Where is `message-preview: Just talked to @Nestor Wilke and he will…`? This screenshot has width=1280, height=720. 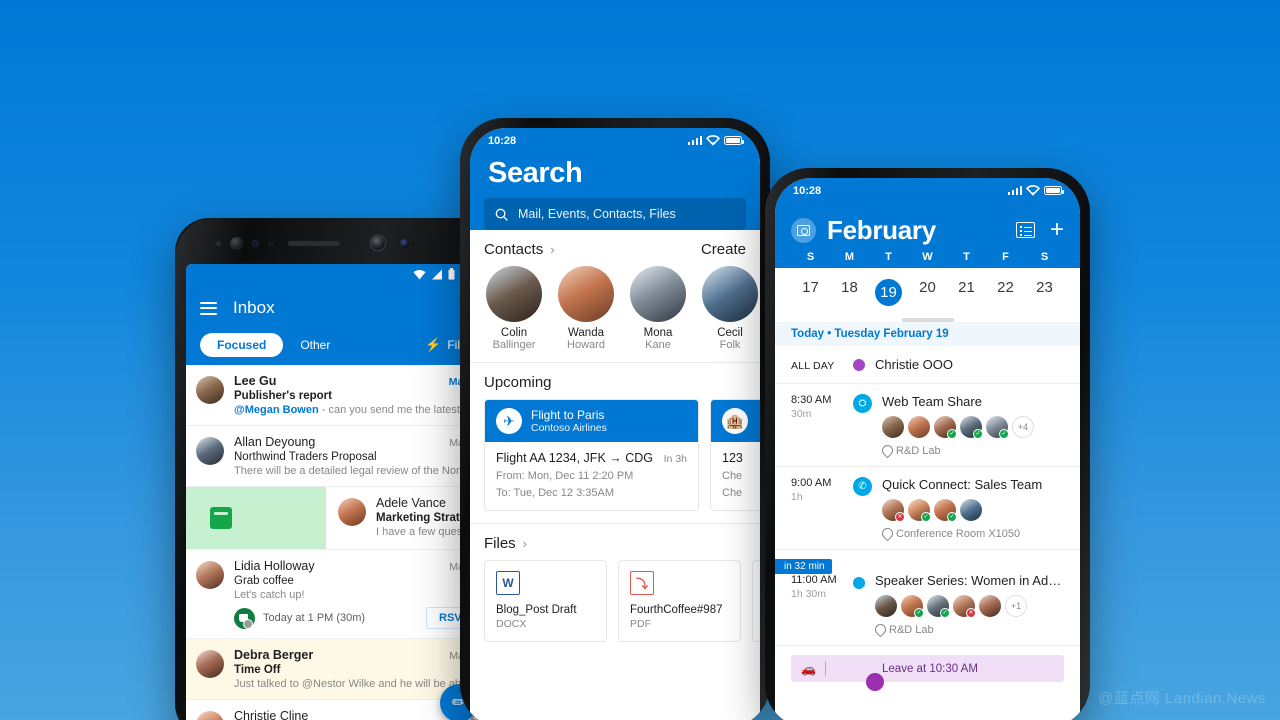
message-preview: Just talked to @Nestor Wilke and he will… is located at coordinates (358, 684).